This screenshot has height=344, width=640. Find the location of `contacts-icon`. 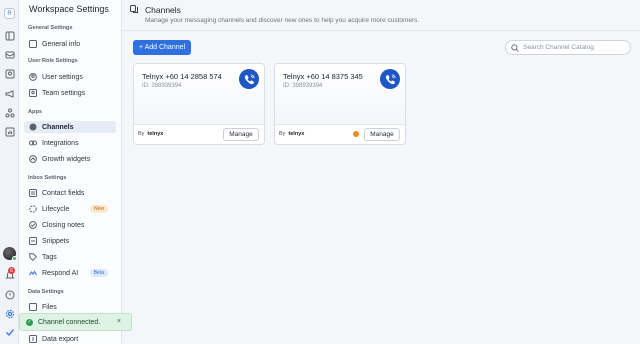

contacts-icon is located at coordinates (9, 73).